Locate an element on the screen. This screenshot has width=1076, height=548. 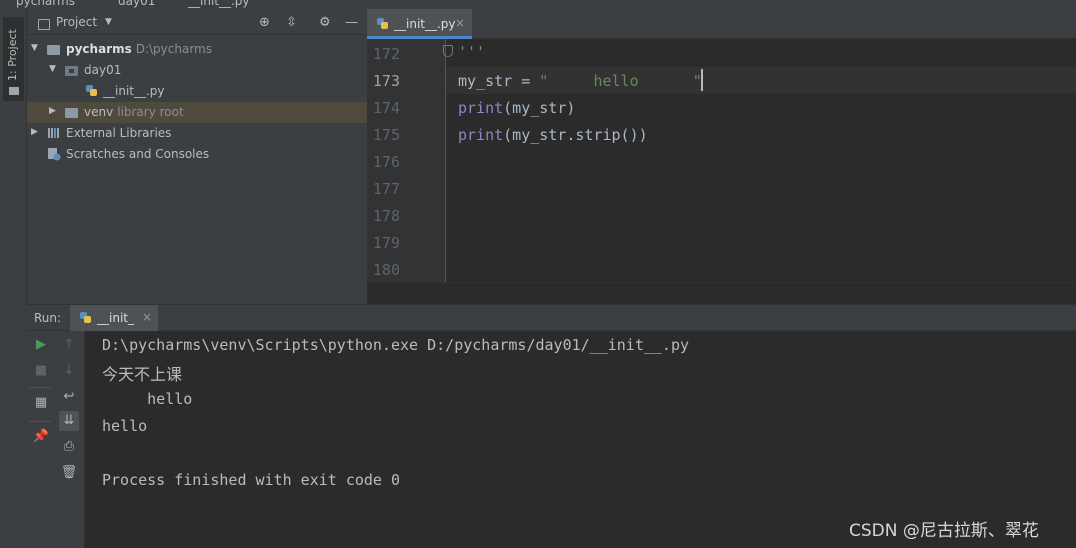
tree-item-hint: library root is located at coordinates (150, 112).